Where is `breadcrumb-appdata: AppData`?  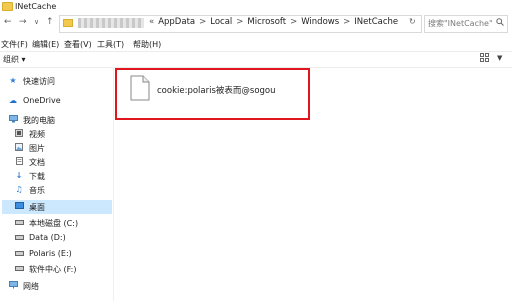
breadcrumb-appdata: AppData is located at coordinates (176, 22).